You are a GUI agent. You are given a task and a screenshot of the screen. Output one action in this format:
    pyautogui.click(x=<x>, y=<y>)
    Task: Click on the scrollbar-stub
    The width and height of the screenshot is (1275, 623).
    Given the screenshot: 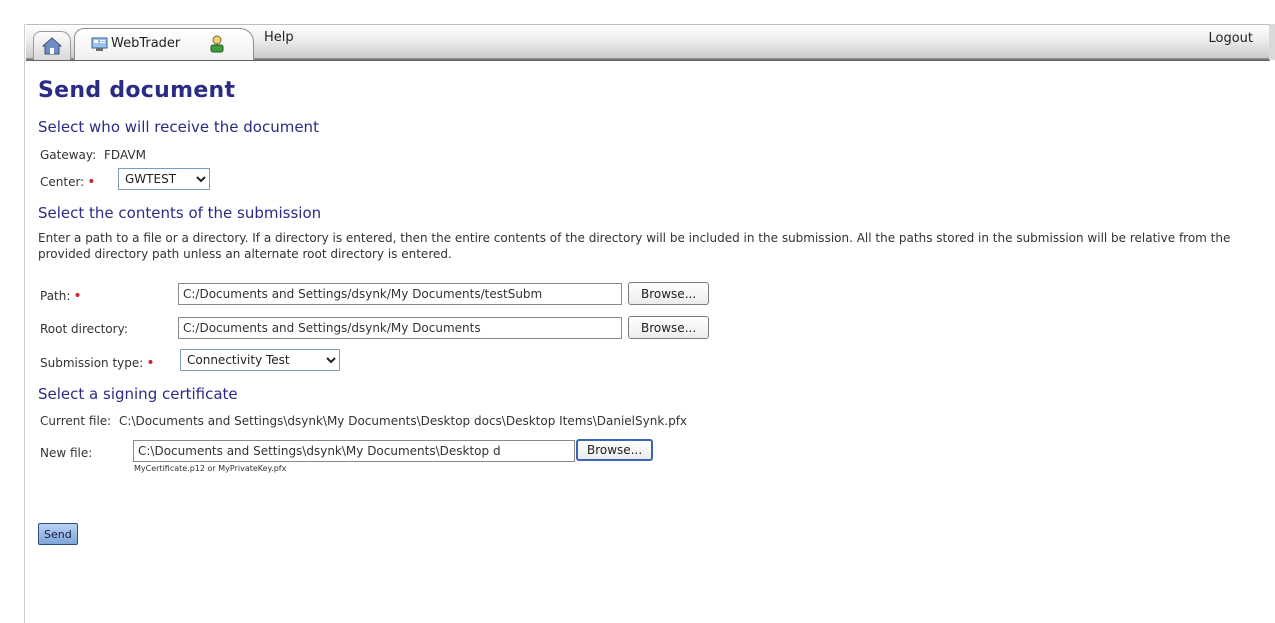 What is the action you would take?
    pyautogui.click(x=1272, y=42)
    